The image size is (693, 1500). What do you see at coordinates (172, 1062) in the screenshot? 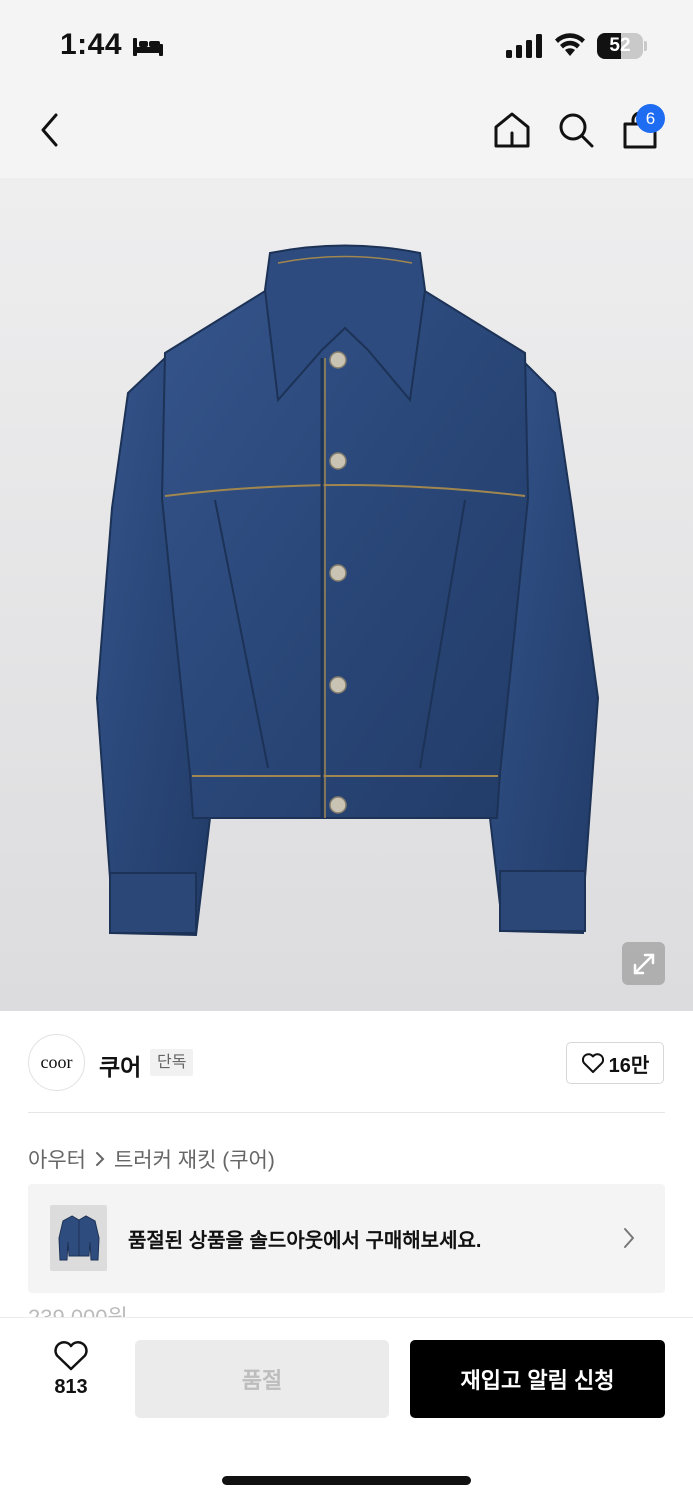
I see `exclusive-tag: 단독` at bounding box center [172, 1062].